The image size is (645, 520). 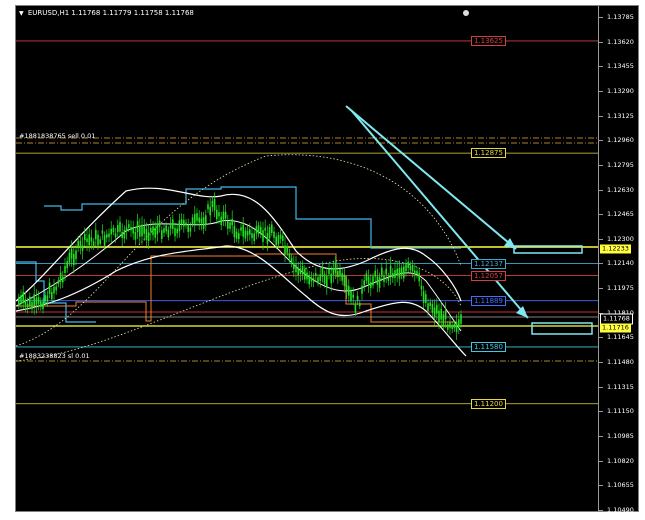 What do you see at coordinates (488, 403) in the screenshot?
I see `level-label: 1.11200` at bounding box center [488, 403].